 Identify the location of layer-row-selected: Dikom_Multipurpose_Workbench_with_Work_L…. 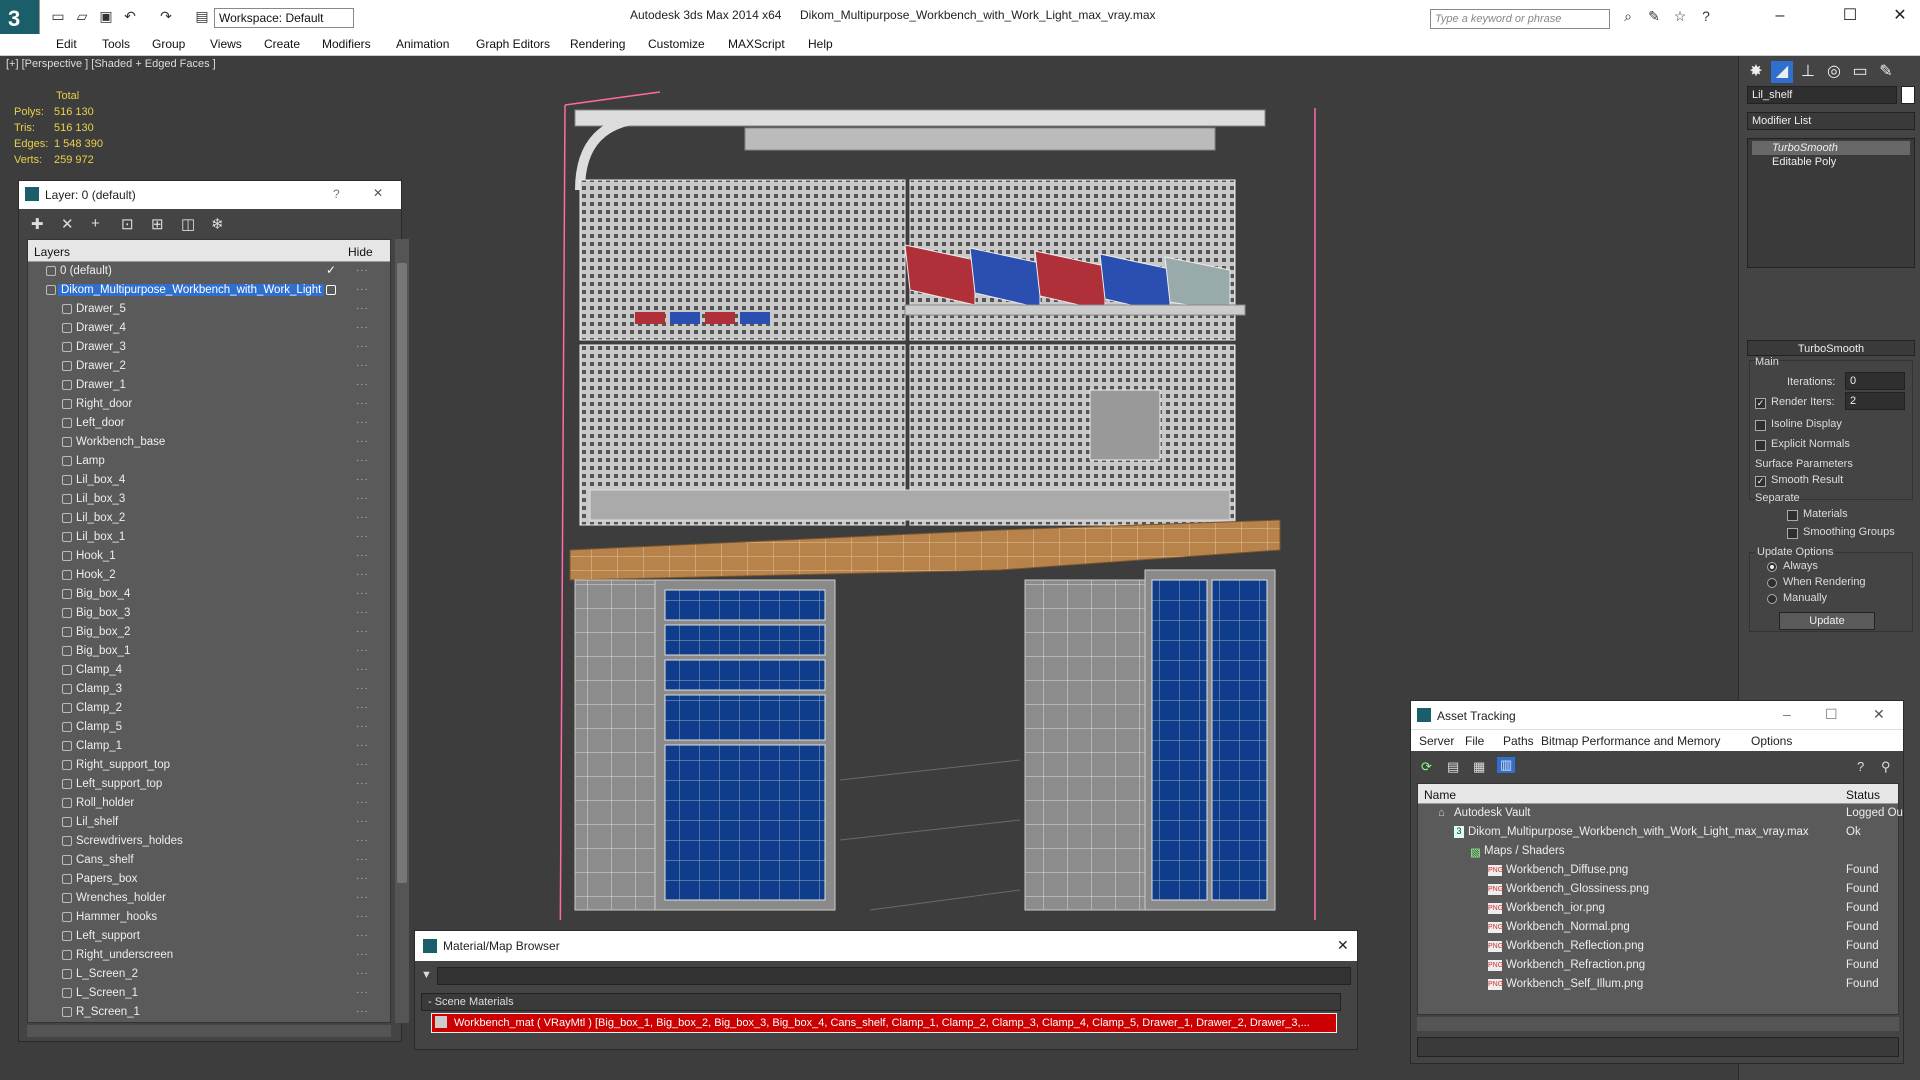
(209, 290).